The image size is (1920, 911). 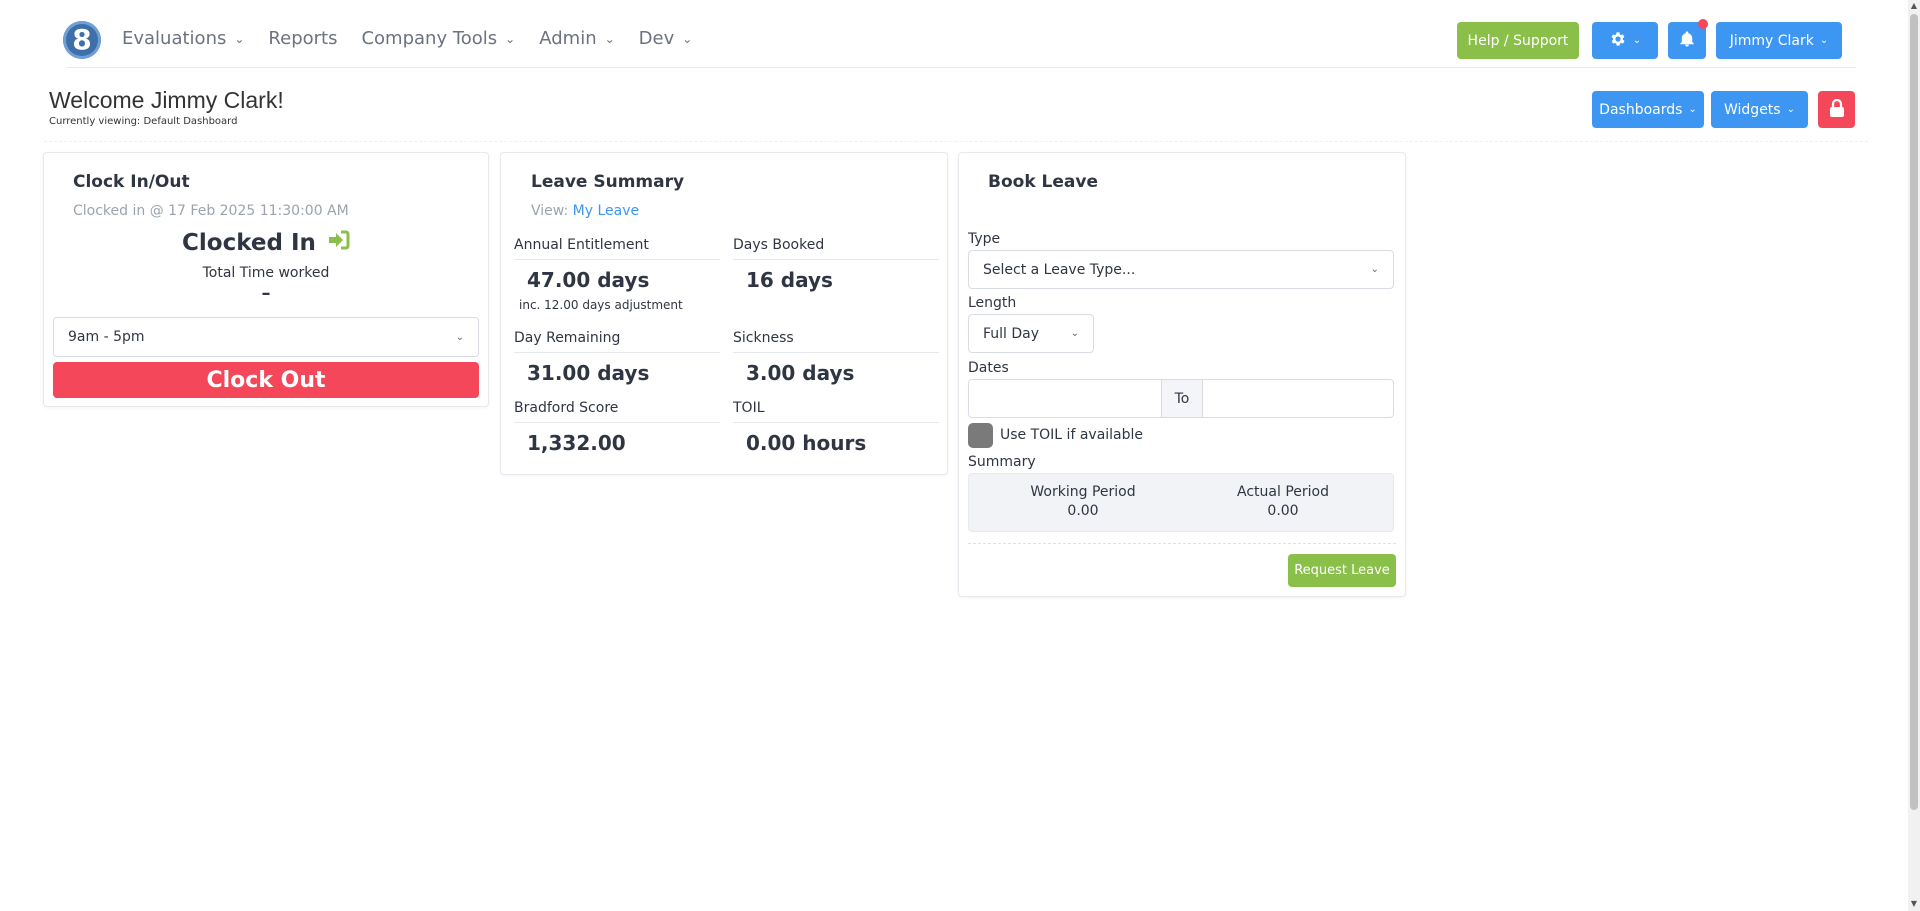 What do you see at coordinates (588, 280) in the screenshot?
I see `stat-value: 47.00 days` at bounding box center [588, 280].